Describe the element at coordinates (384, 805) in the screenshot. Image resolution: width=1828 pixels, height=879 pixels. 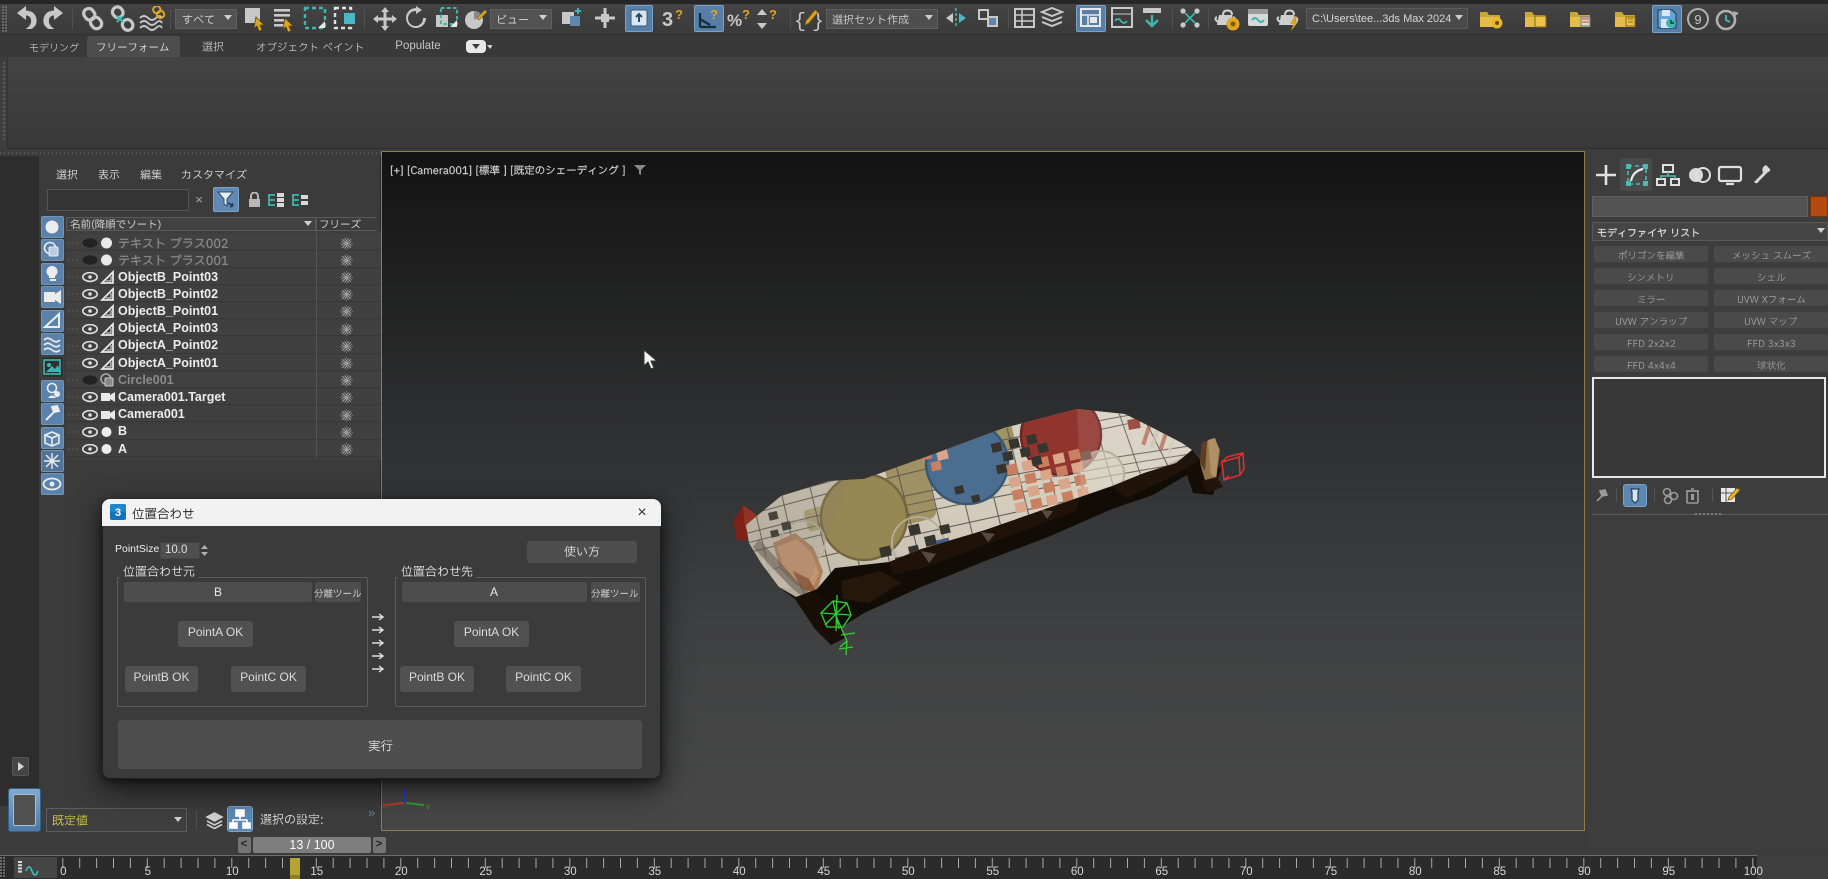
I see `svg-text: x` at that location.